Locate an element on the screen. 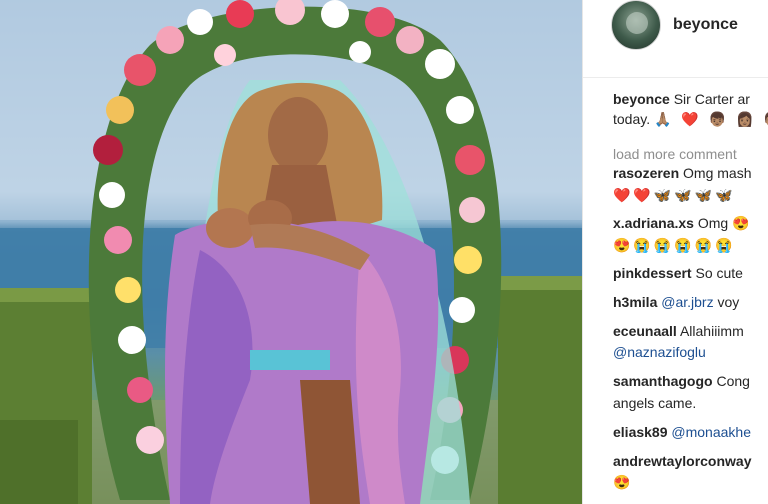 The height and width of the screenshot is (504, 768). comment-username: eliask89 is located at coordinates (640, 432).